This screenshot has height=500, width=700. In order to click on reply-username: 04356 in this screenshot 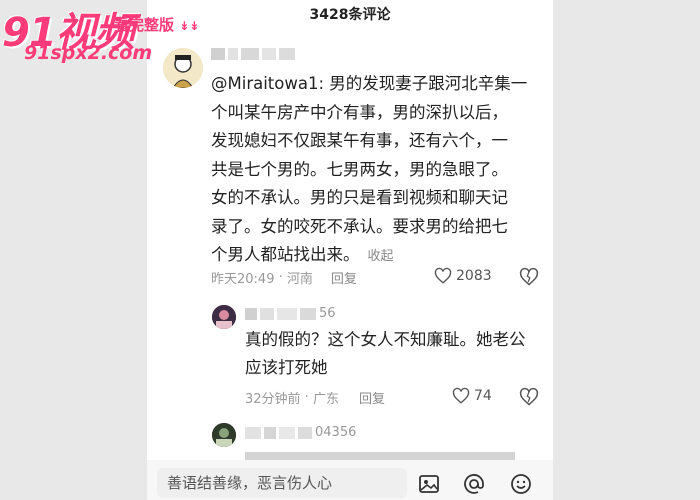, I will do `click(300, 432)`.